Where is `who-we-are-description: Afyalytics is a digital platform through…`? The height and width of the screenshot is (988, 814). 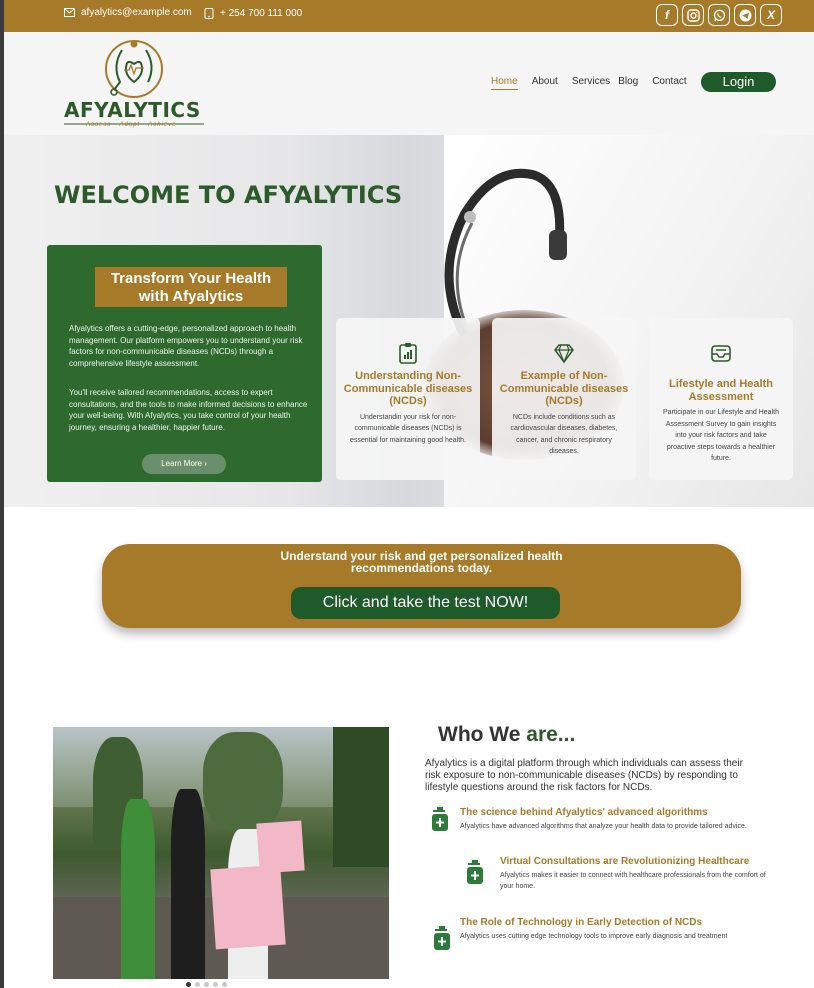
who-we-are-description: Afyalytics is a digital platform through… is located at coordinates (584, 775).